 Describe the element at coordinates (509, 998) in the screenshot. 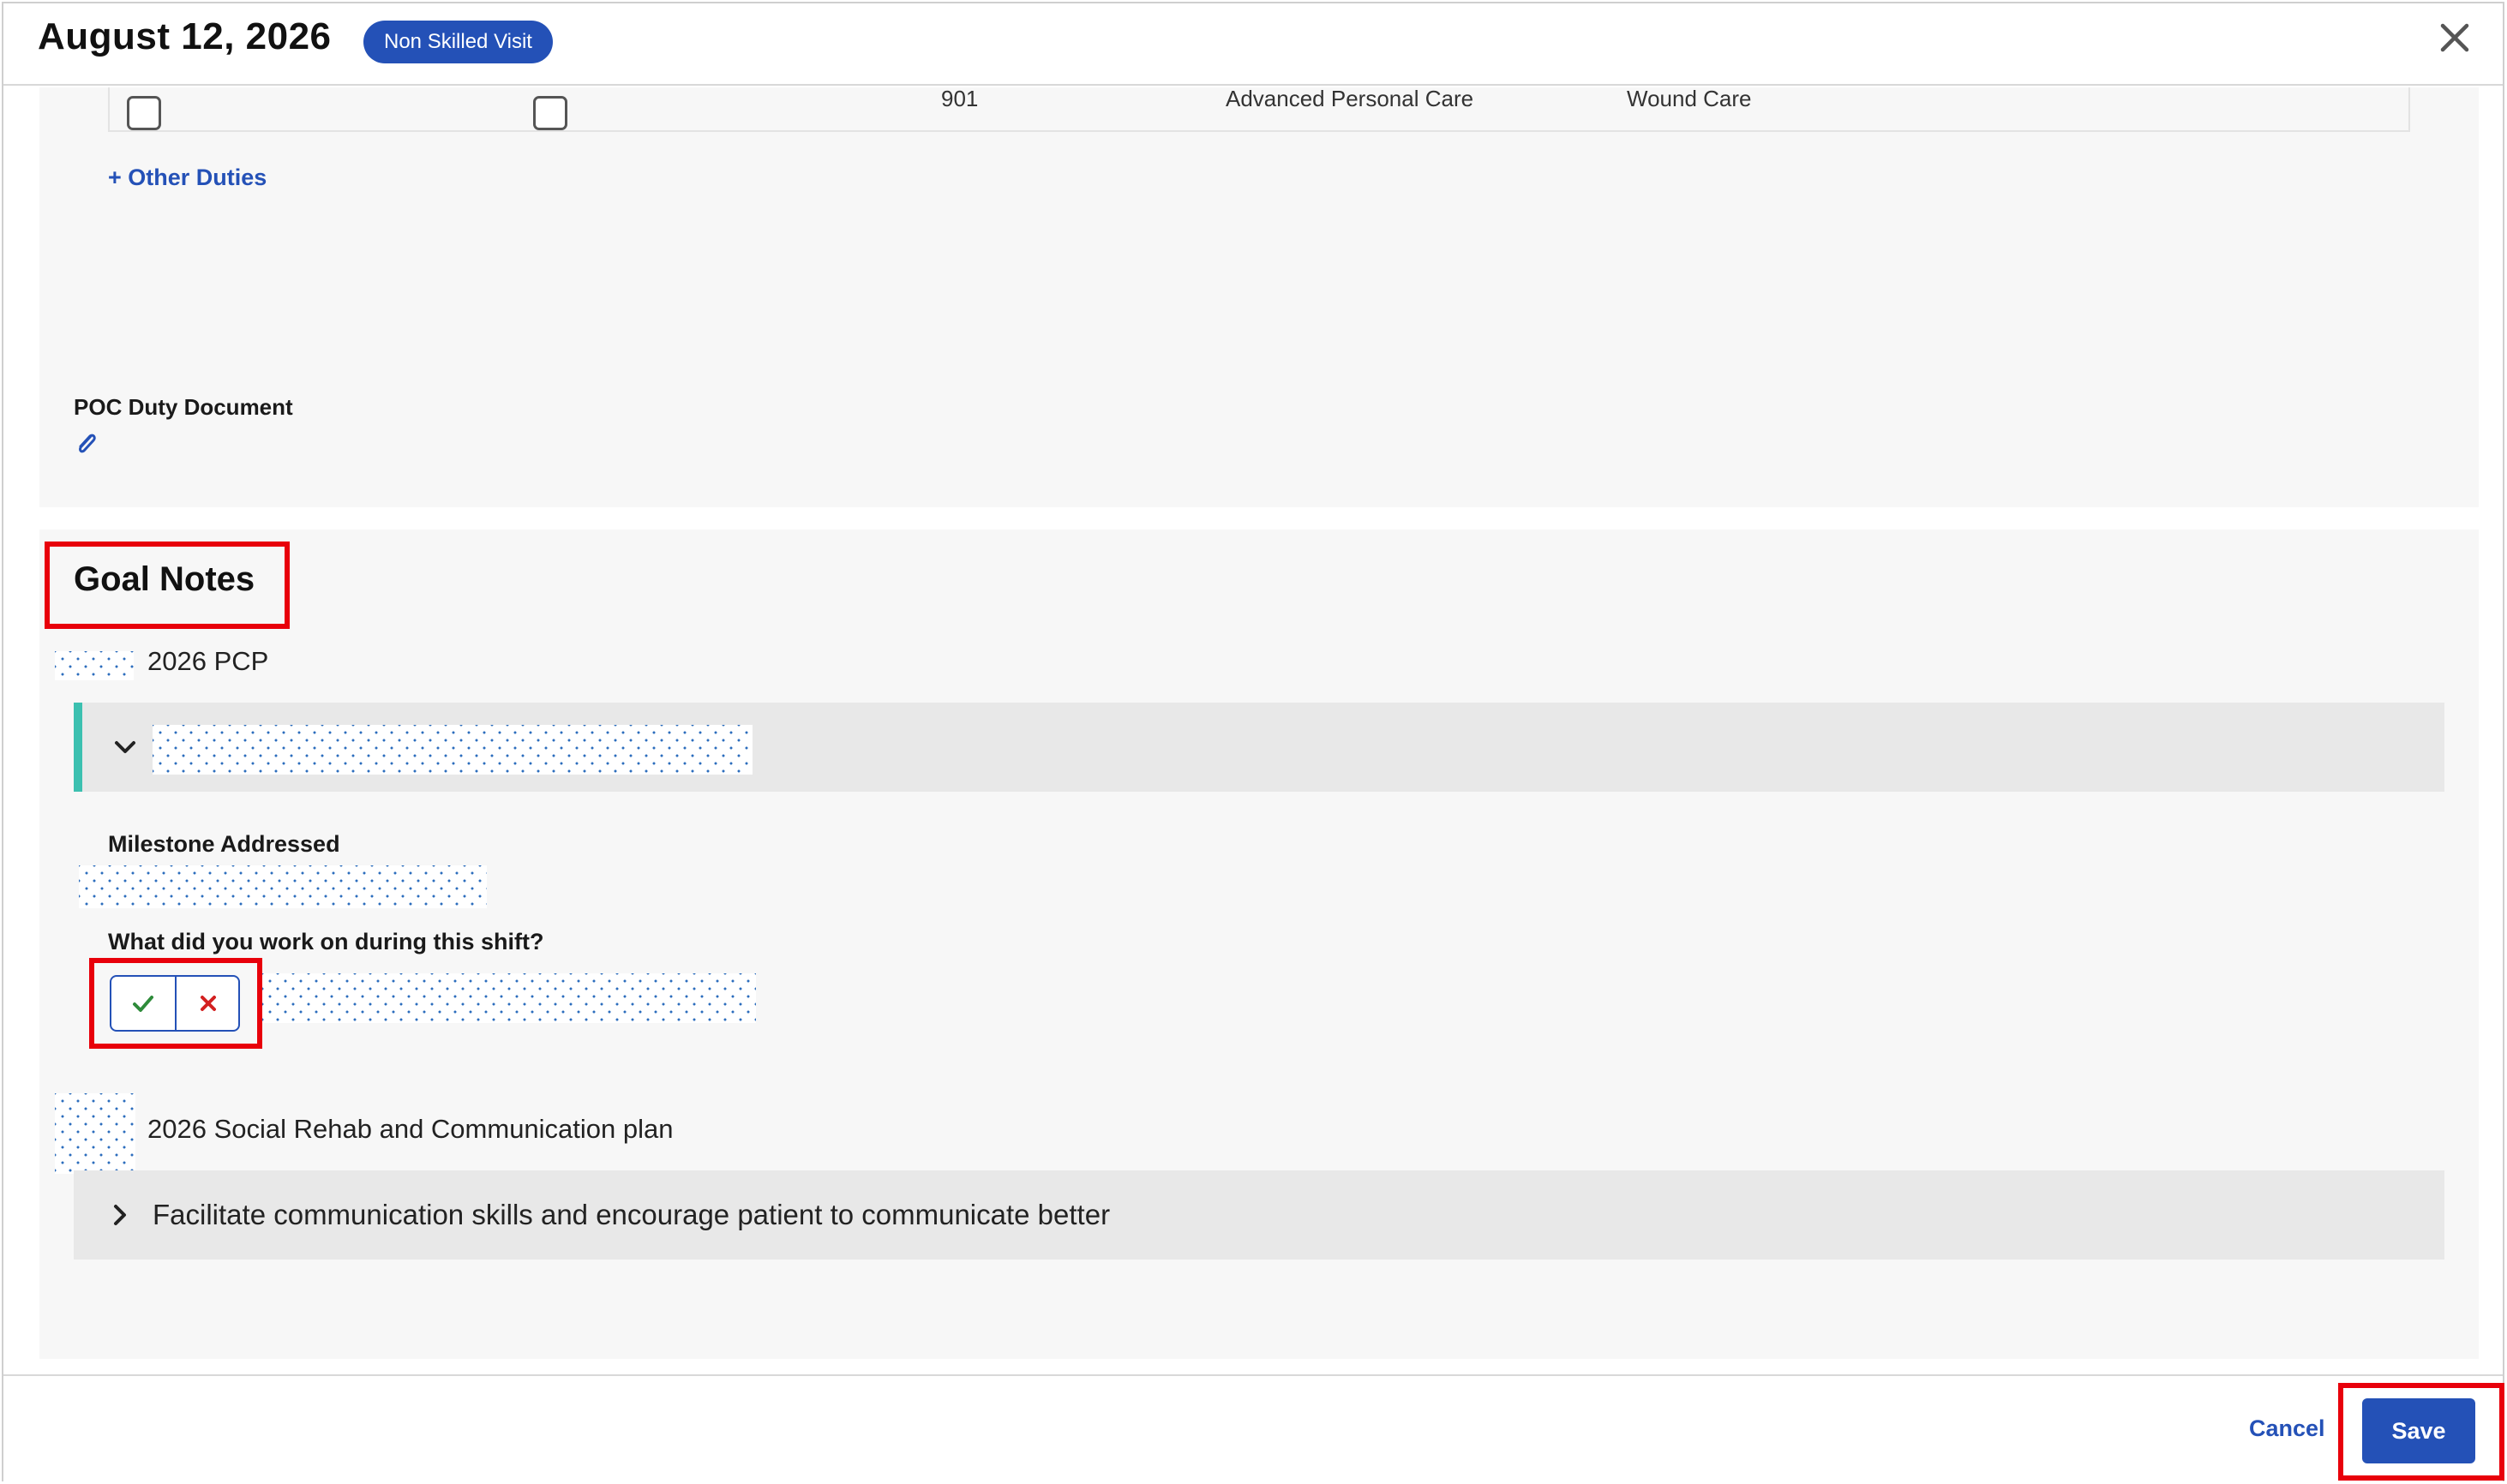

I see `redacted-shift-work-value` at that location.